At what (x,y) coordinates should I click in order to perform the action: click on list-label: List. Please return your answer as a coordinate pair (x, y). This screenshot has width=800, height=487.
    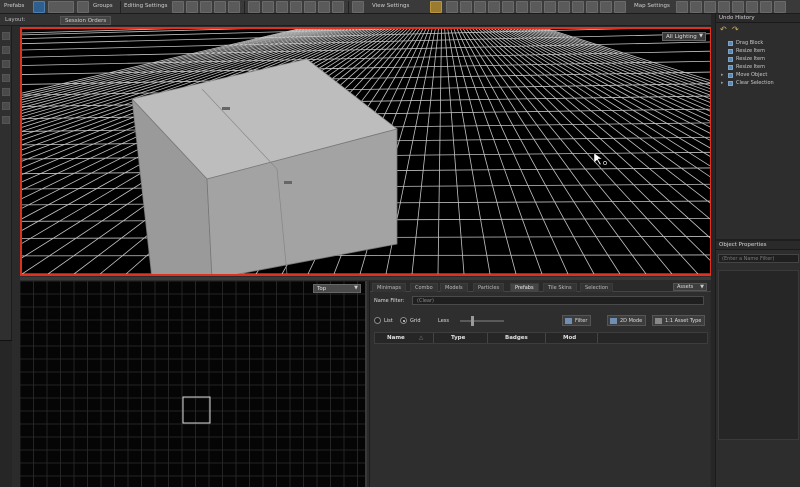
    Looking at the image, I should click on (388, 321).